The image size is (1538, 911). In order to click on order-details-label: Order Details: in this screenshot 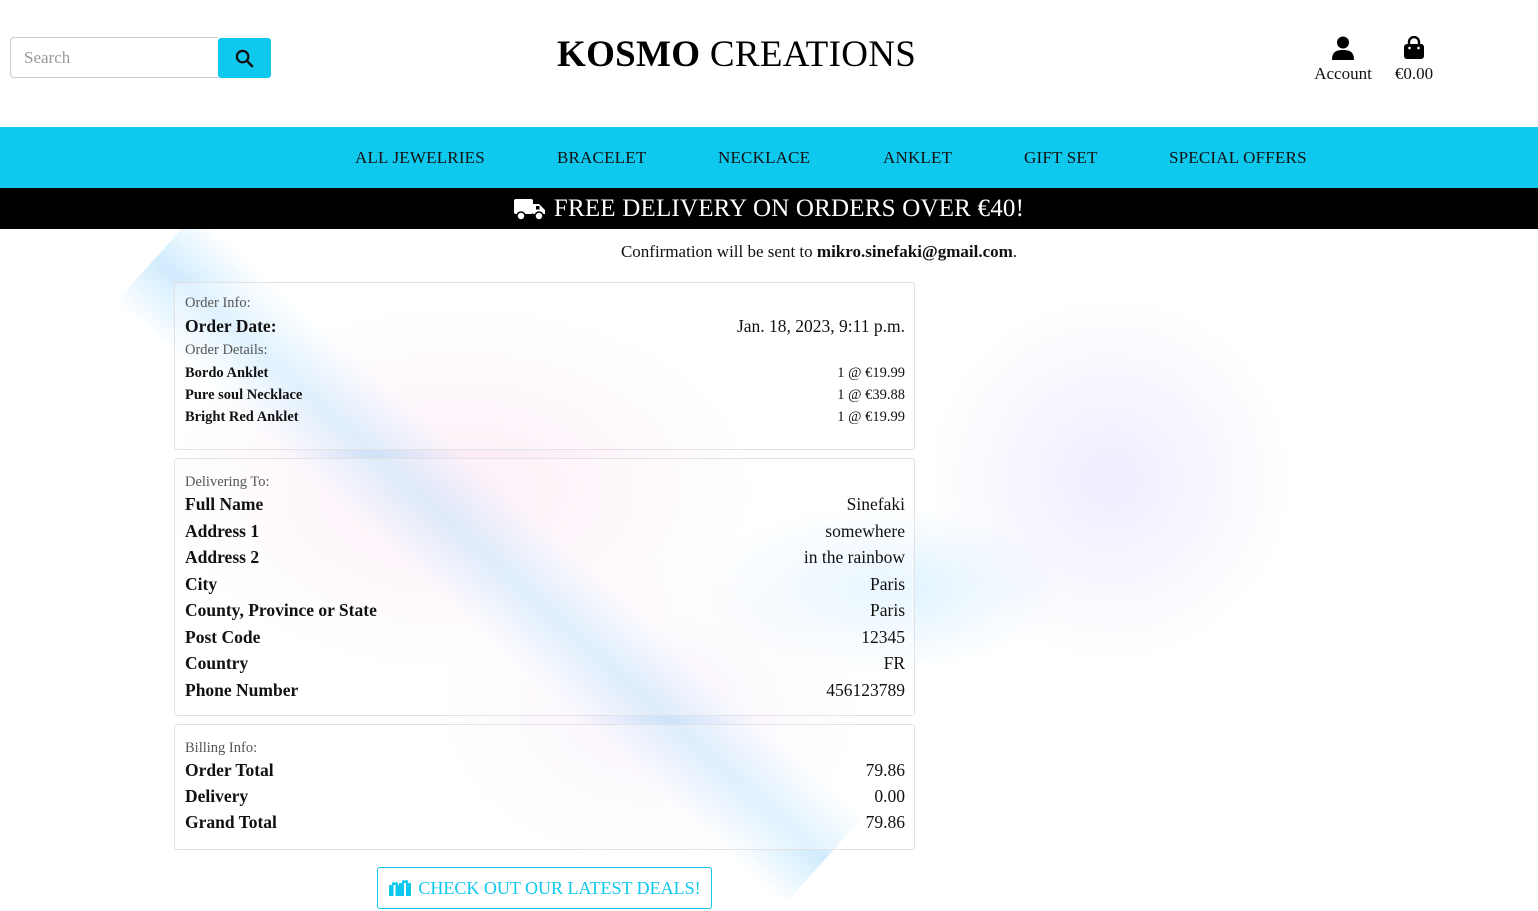, I will do `click(226, 350)`.